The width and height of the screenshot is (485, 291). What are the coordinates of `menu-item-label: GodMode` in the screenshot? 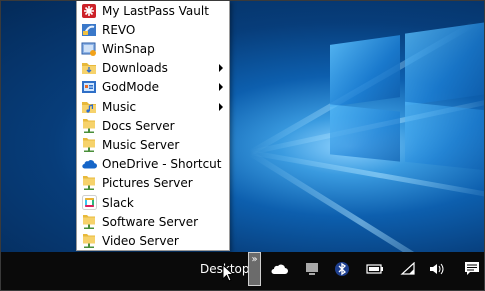 It's located at (130, 87).